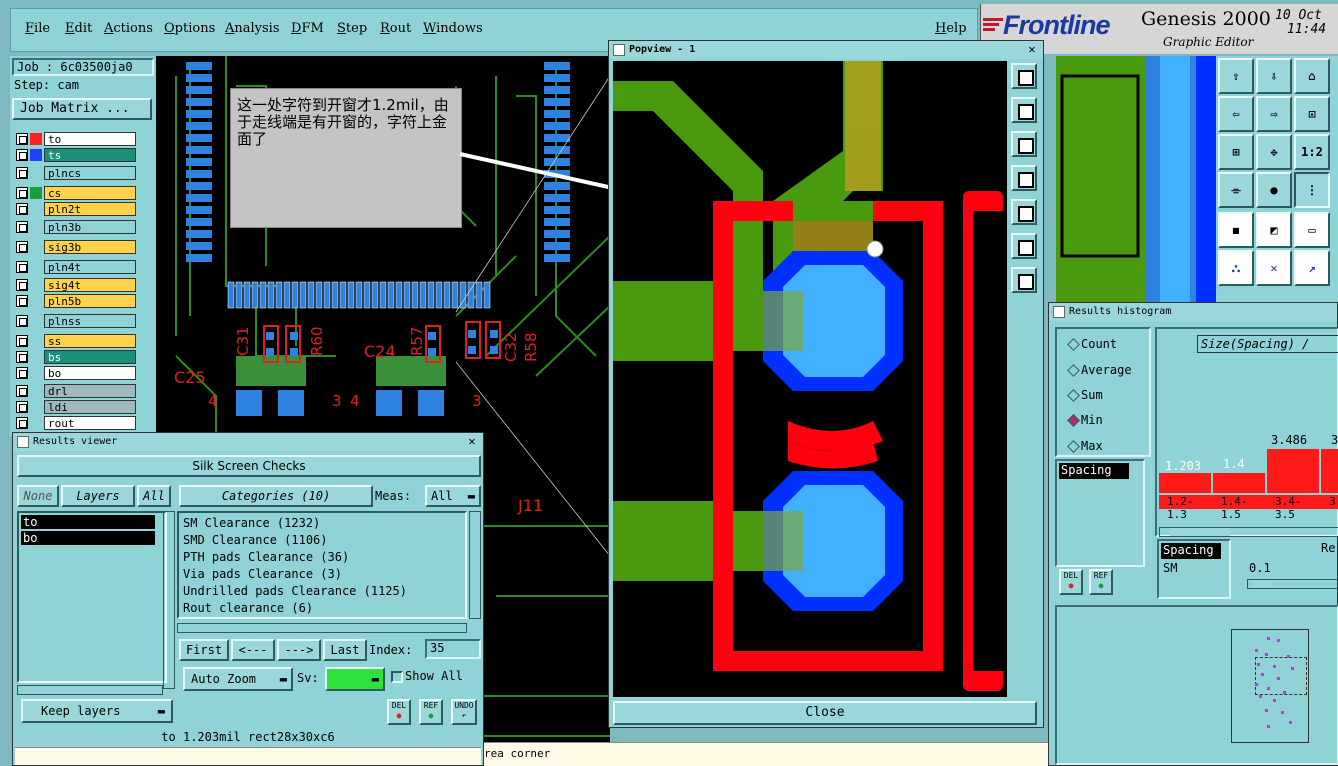 The image size is (1338, 766). Describe the element at coordinates (38, 496) in the screenshot. I see `layers-none-button: None` at that location.